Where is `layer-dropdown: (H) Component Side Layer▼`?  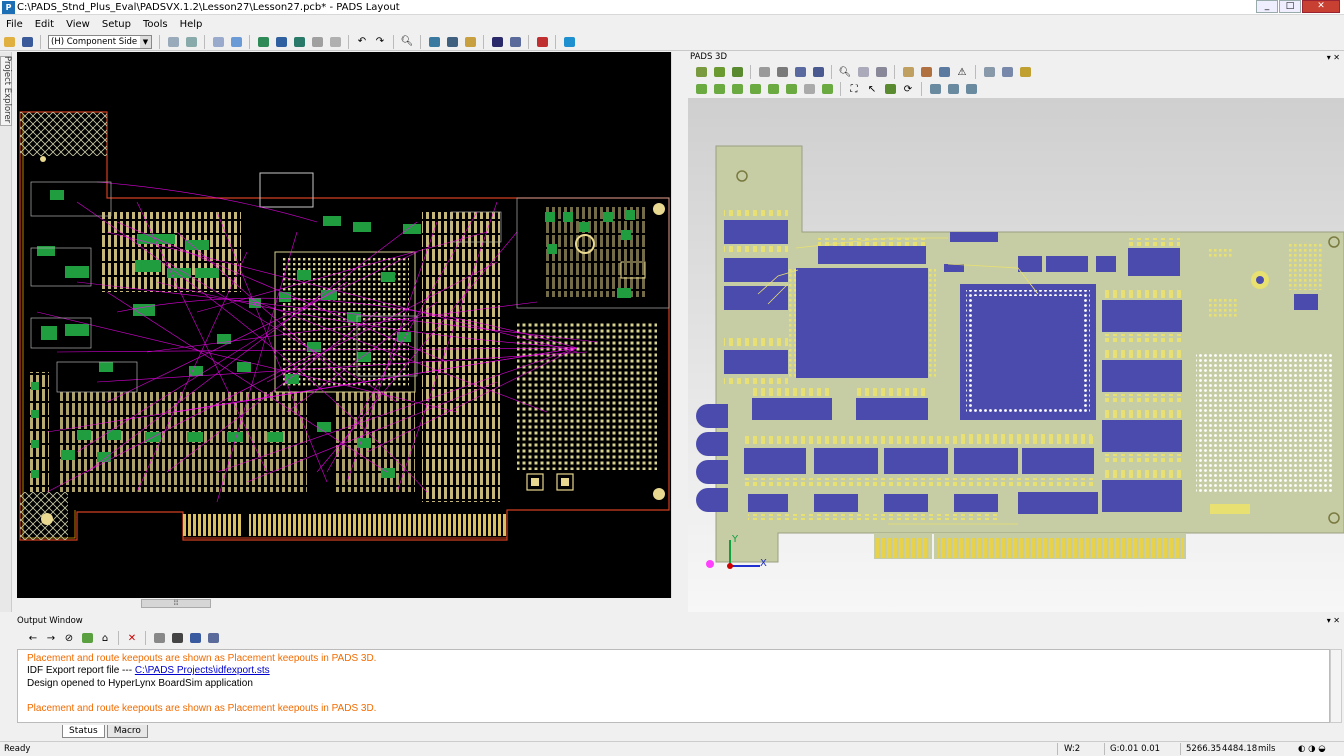
layer-dropdown: (H) Component Side Layer▼ is located at coordinates (100, 41).